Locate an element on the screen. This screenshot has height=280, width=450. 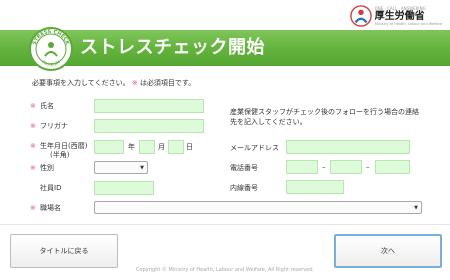
name-label: 氏名 is located at coordinates (47, 106).